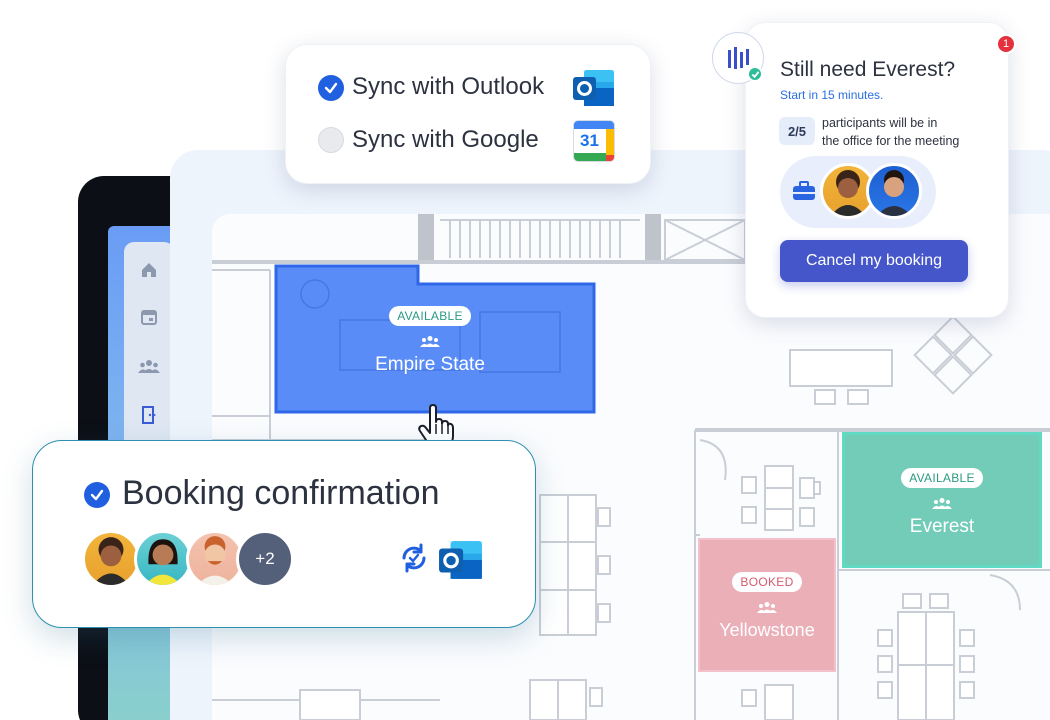 The width and height of the screenshot is (1050, 720). What do you see at coordinates (414, 560) in the screenshot?
I see `sync-arrows-icon` at bounding box center [414, 560].